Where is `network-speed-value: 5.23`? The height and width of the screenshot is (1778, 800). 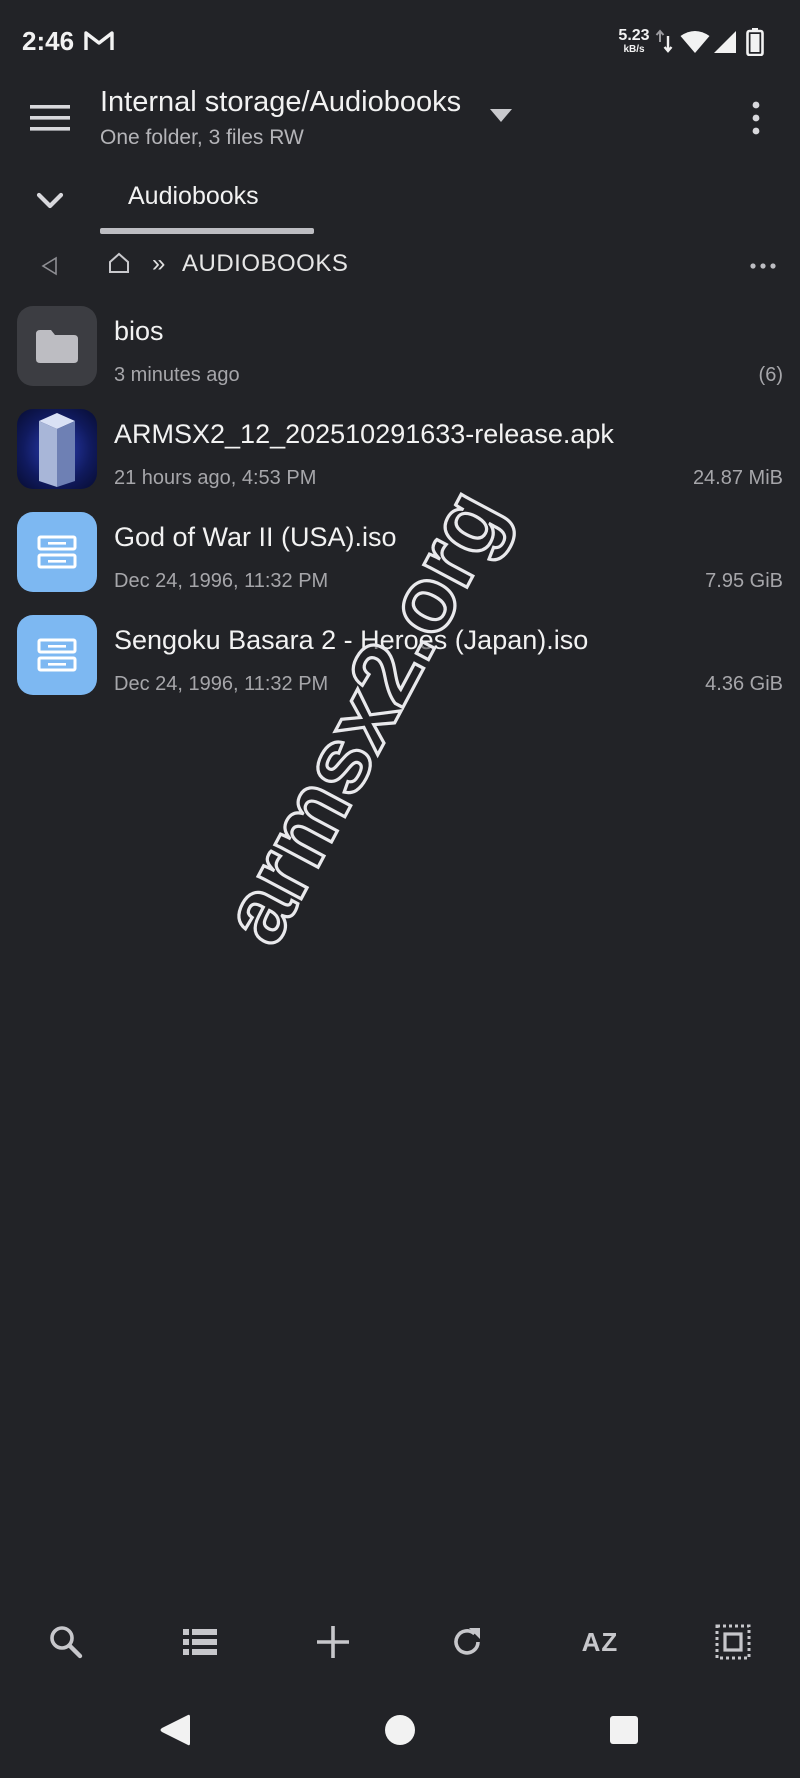
network-speed-value: 5.23 is located at coordinates (634, 35).